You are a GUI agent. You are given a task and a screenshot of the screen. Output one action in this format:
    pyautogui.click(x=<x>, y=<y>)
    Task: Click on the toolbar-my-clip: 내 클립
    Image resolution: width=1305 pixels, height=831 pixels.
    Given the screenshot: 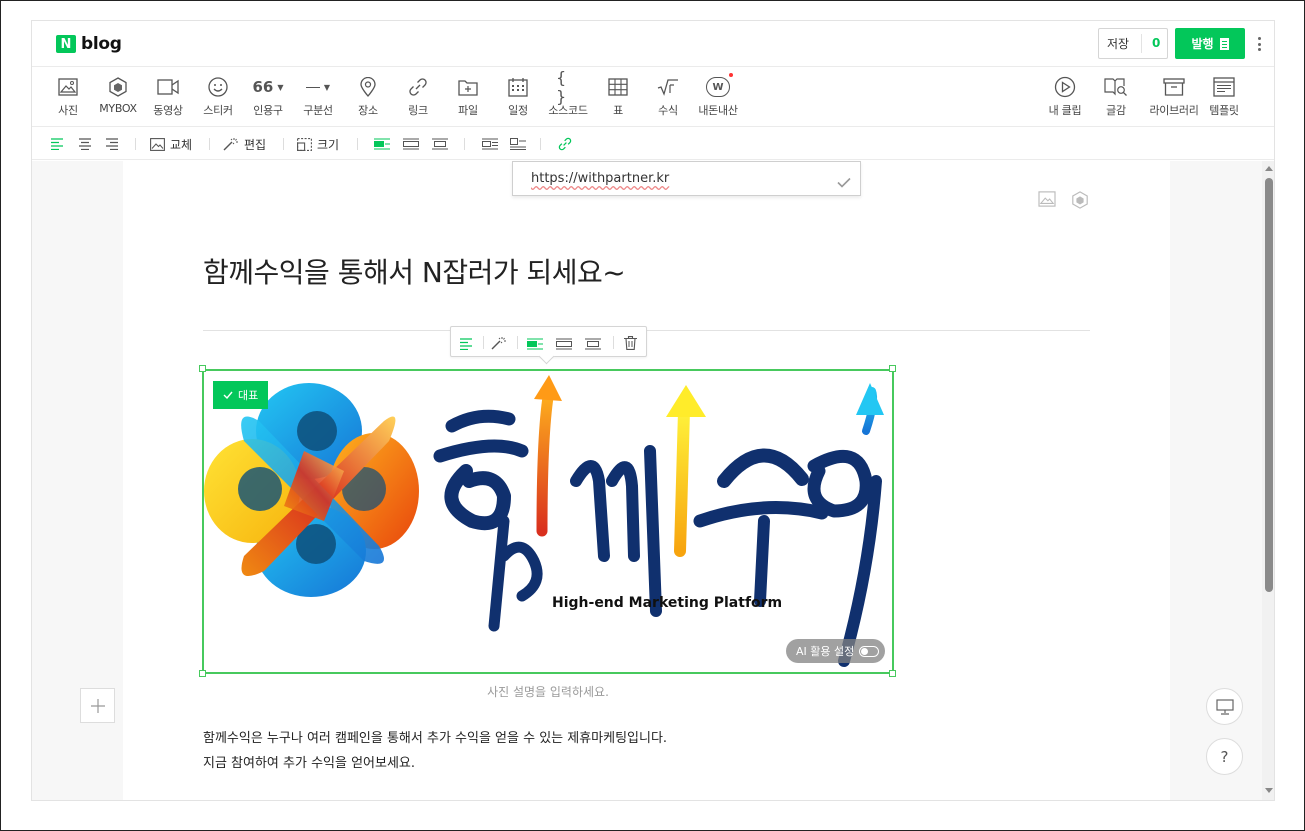 What is the action you would take?
    pyautogui.click(x=1065, y=96)
    